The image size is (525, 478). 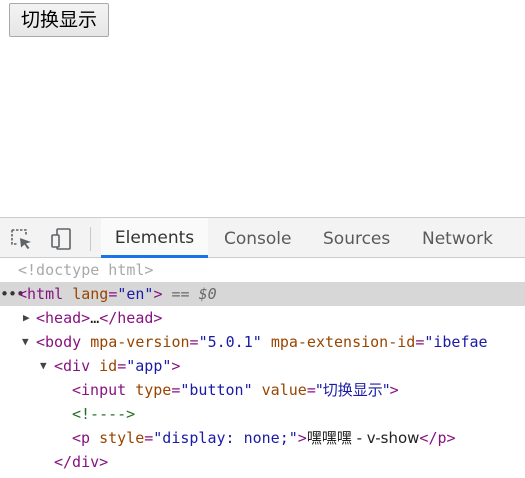 I want to click on devtools-toolbar: Elements Console Sources Network, so click(x=262, y=238).